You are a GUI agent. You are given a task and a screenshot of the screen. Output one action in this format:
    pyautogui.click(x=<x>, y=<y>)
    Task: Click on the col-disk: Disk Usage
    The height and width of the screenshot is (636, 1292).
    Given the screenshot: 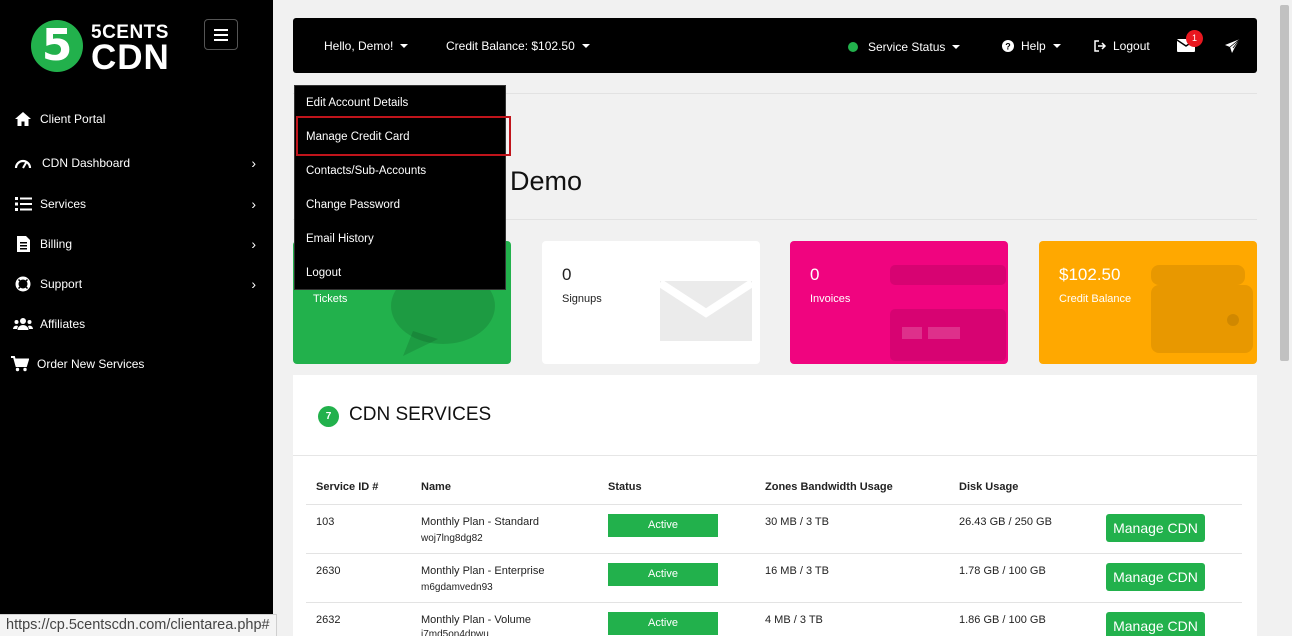 What is the action you would take?
    pyautogui.click(x=989, y=487)
    